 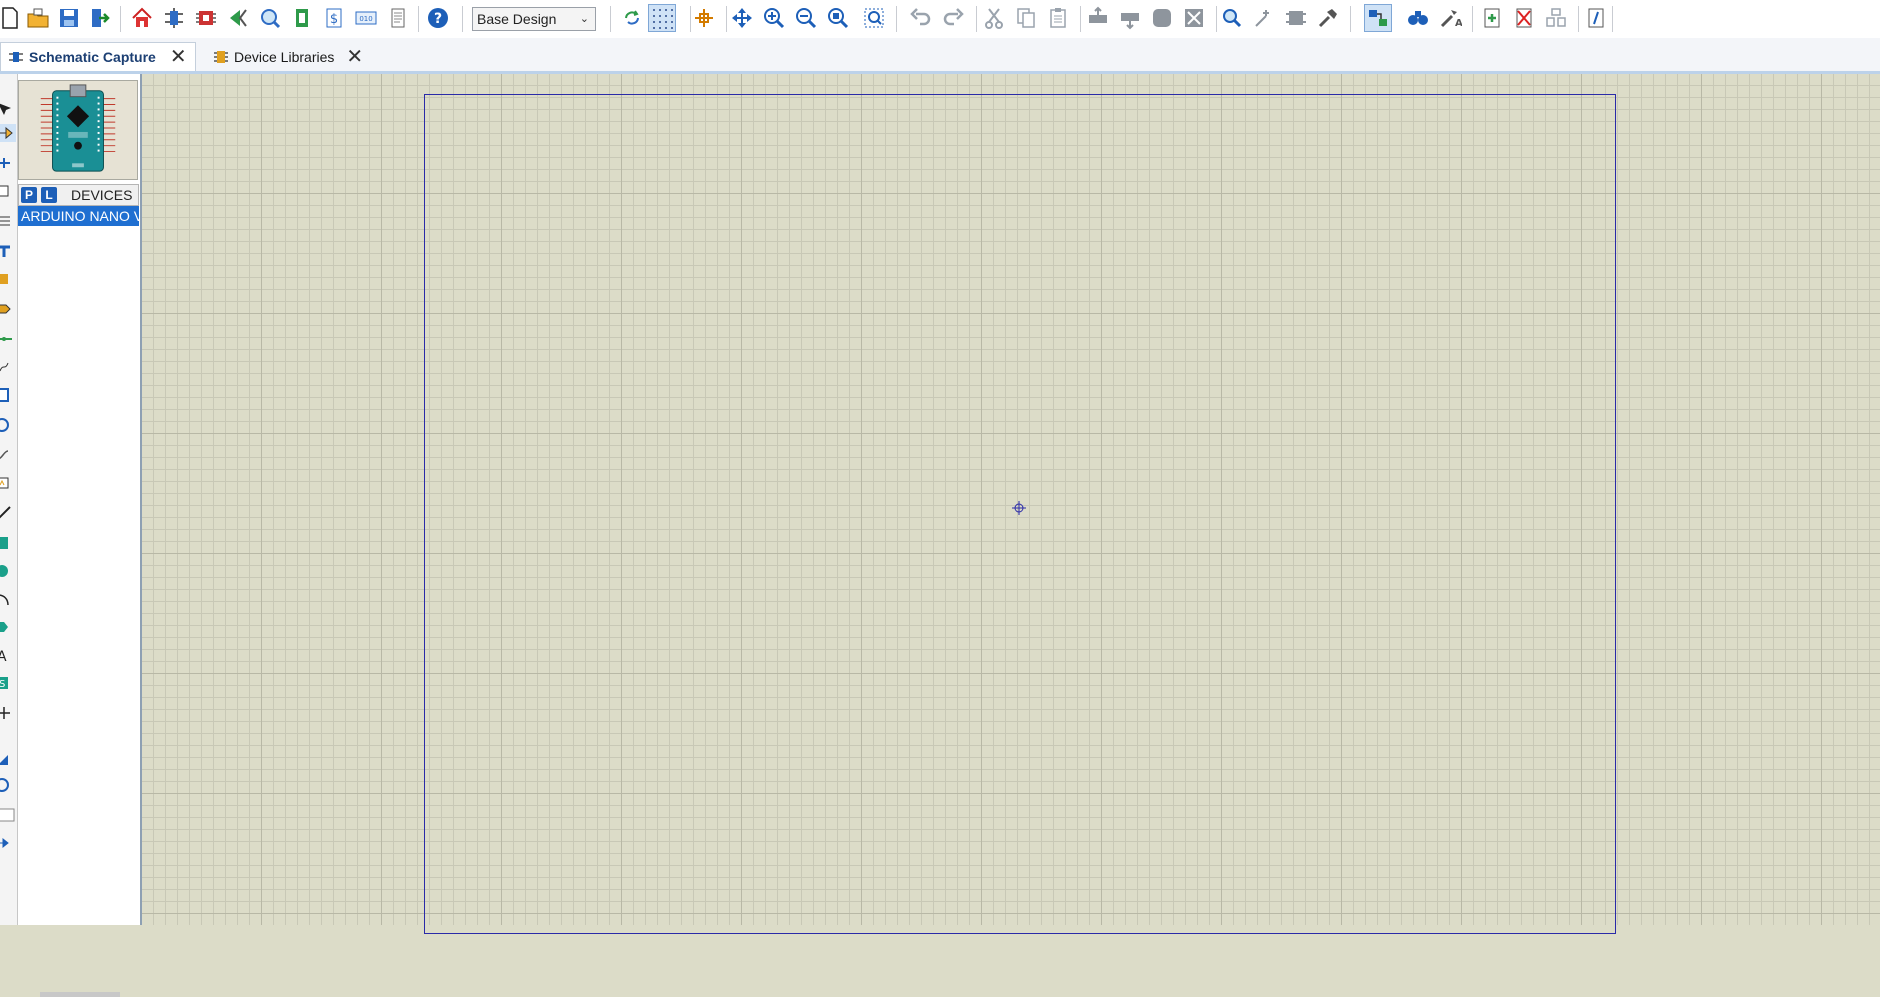 I want to click on arc-icon, so click(x=8, y=599).